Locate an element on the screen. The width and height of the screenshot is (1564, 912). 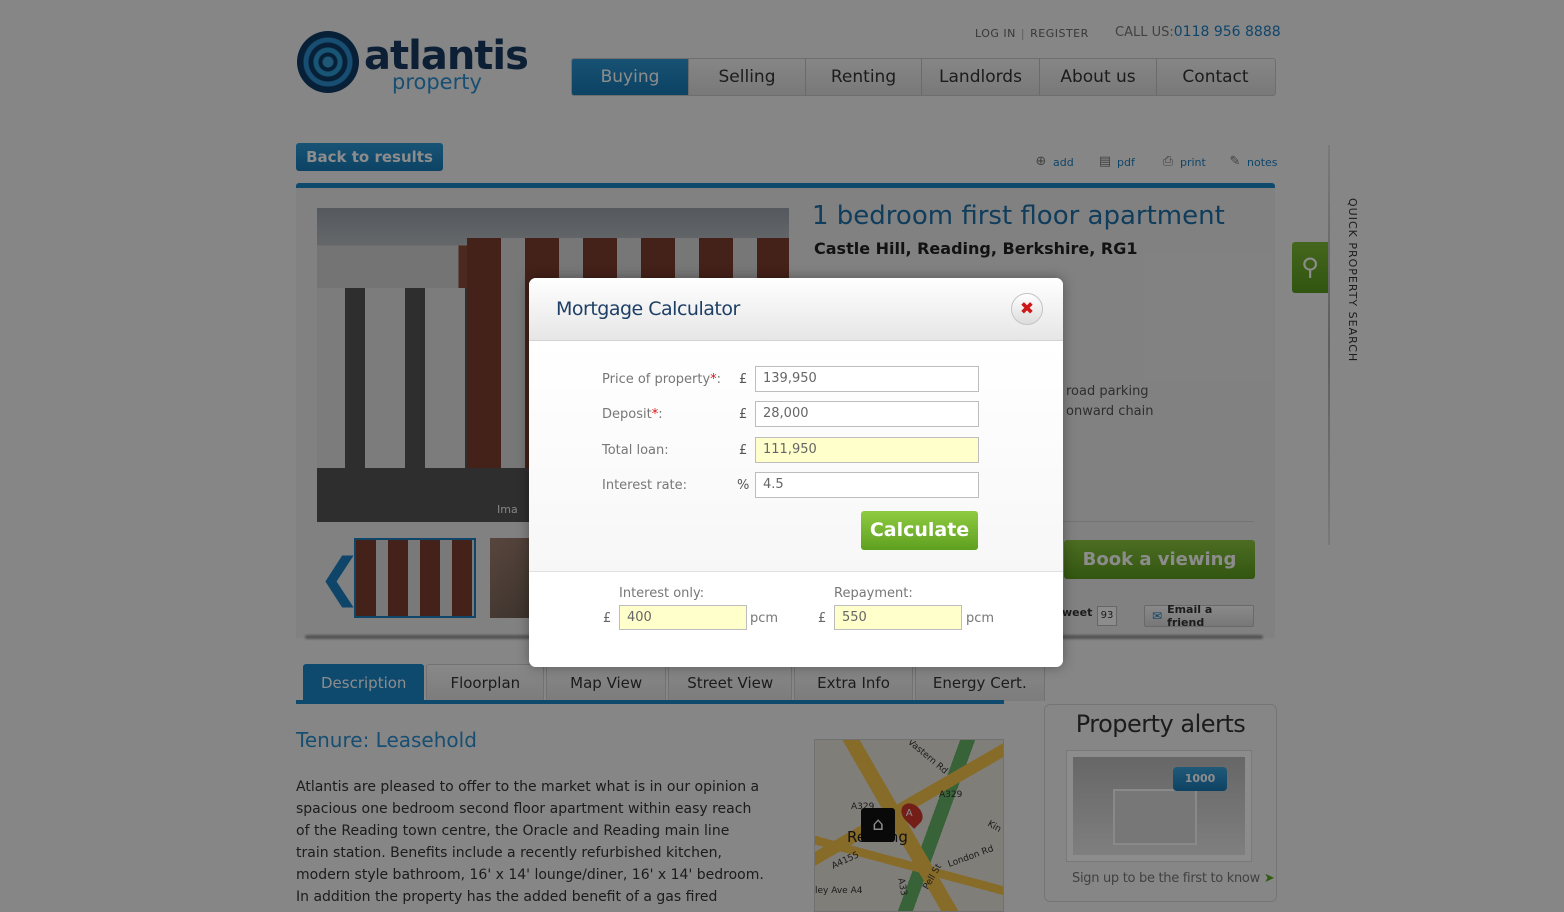
dialog-header: Mortgage Calculator ✖ is located at coordinates (796, 309).